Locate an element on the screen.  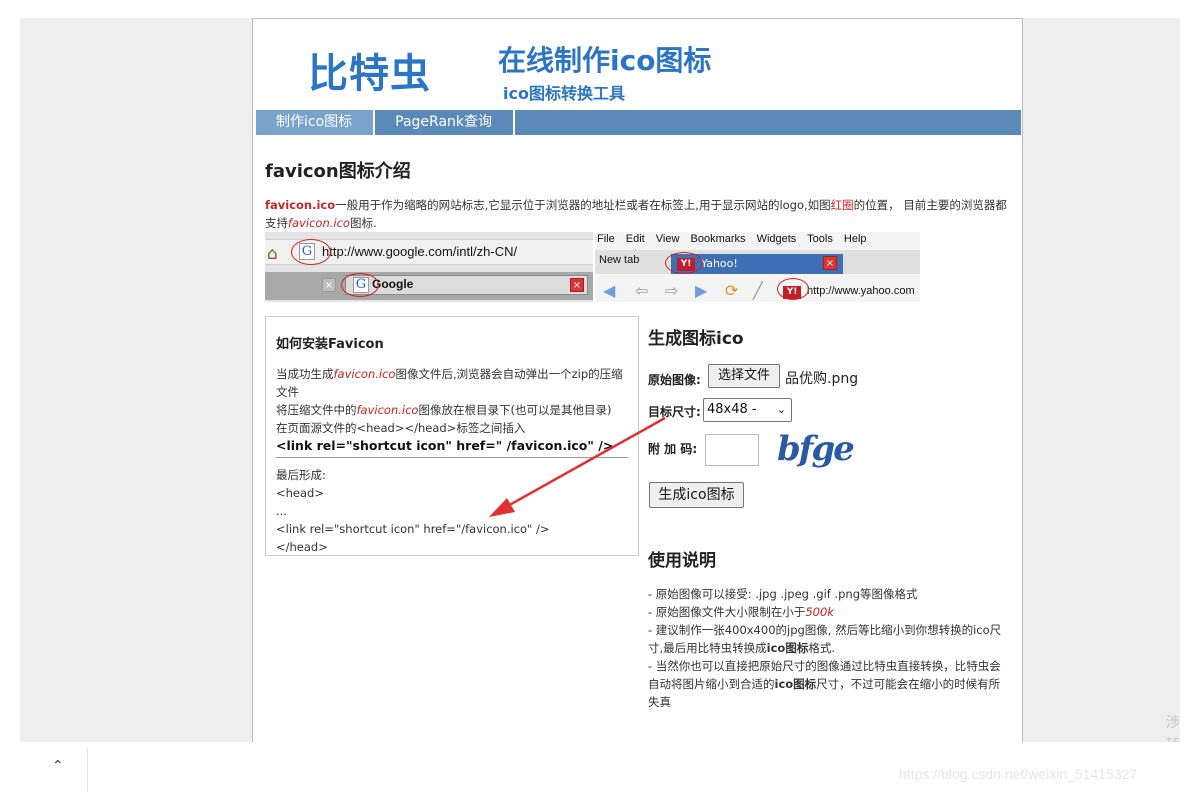
annotation-arrow is located at coordinates (577, 466).